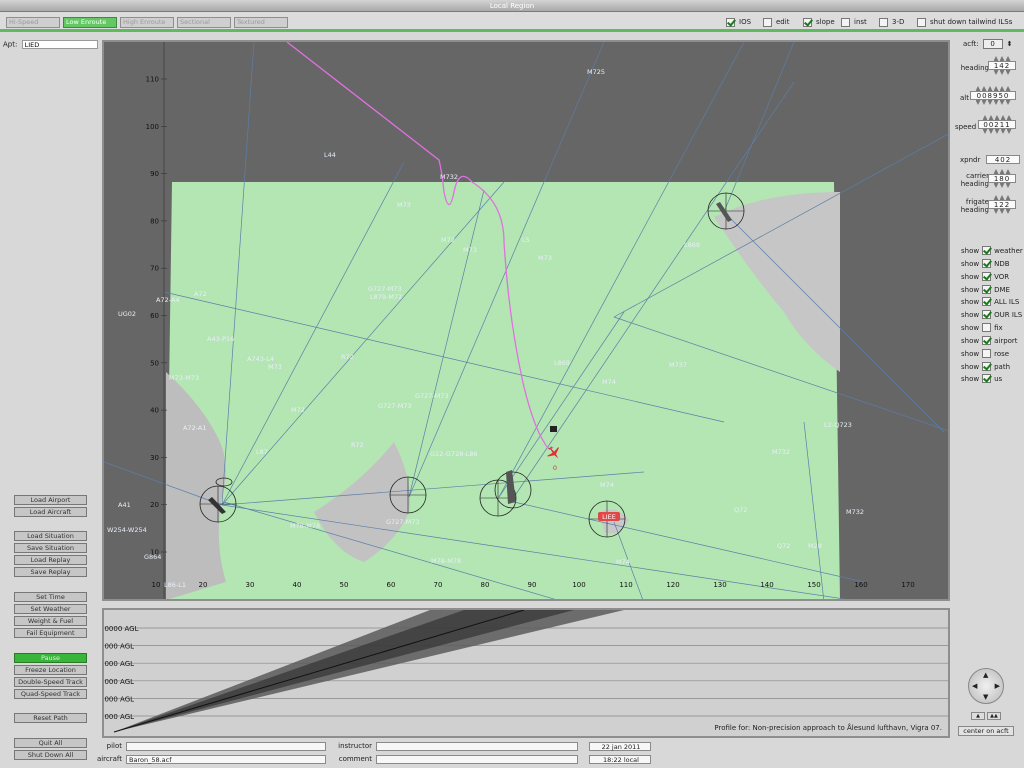 Image resolution: width=1024 pixels, height=768 pixels. I want to click on frigate-down-arrows, so click(1002, 211).